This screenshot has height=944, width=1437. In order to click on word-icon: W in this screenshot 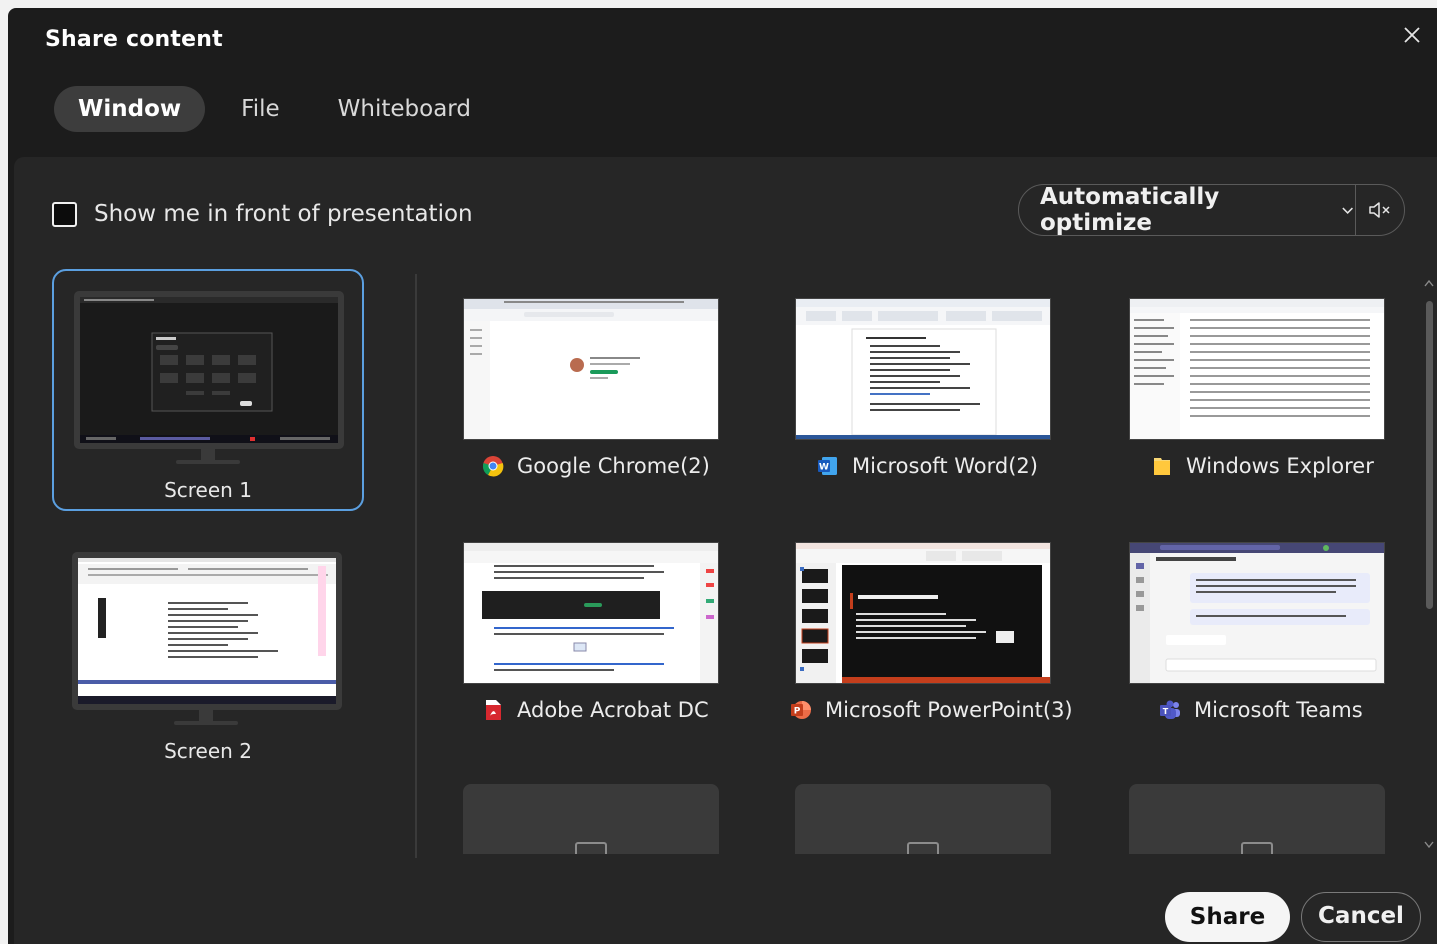, I will do `click(827, 466)`.